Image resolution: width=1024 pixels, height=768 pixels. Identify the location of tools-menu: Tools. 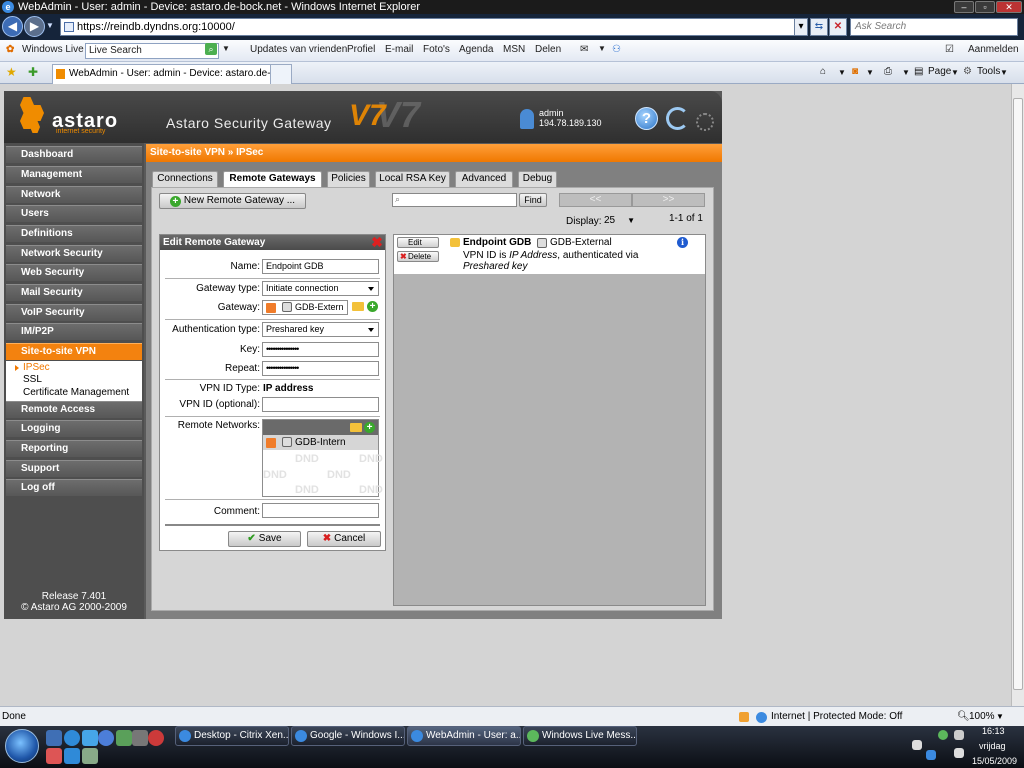
(988, 71).